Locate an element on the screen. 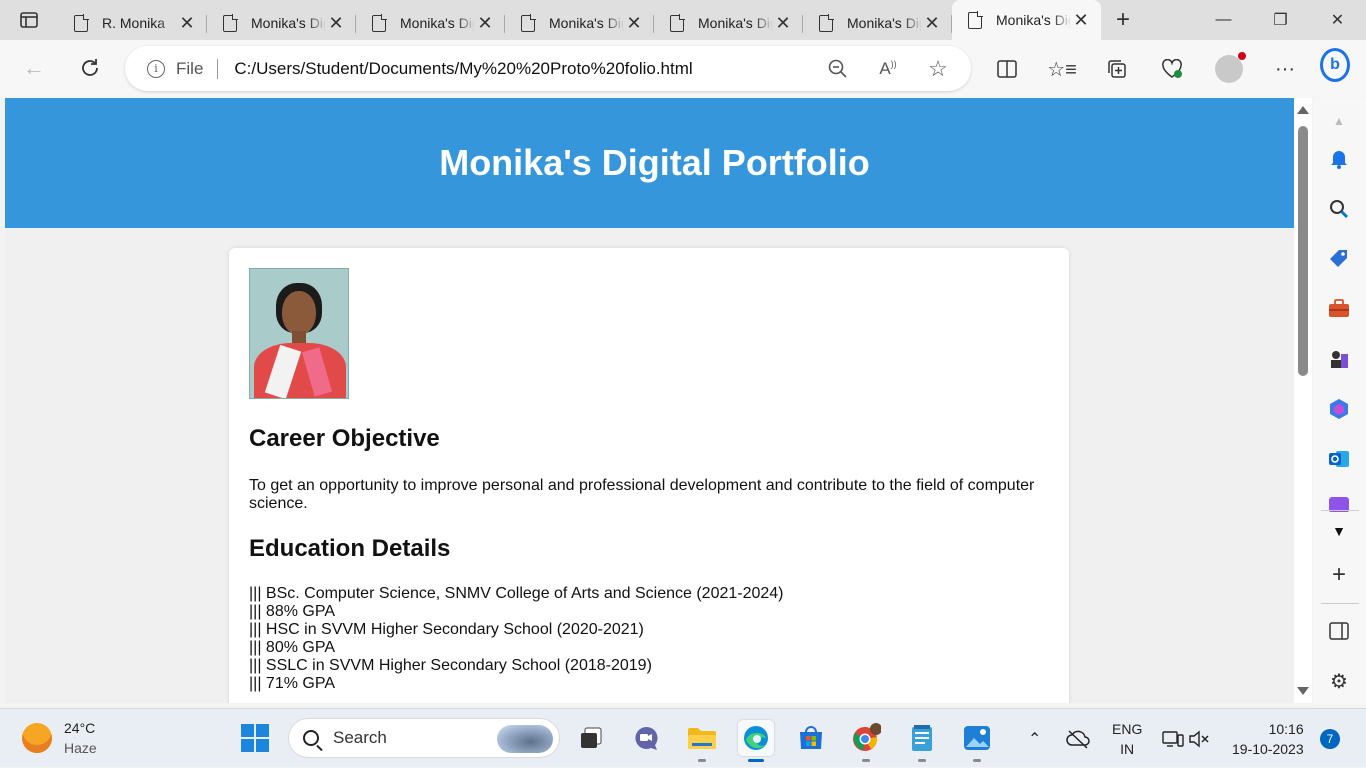 The image size is (1366, 768). tab-actions-icon is located at coordinates (29, 20).